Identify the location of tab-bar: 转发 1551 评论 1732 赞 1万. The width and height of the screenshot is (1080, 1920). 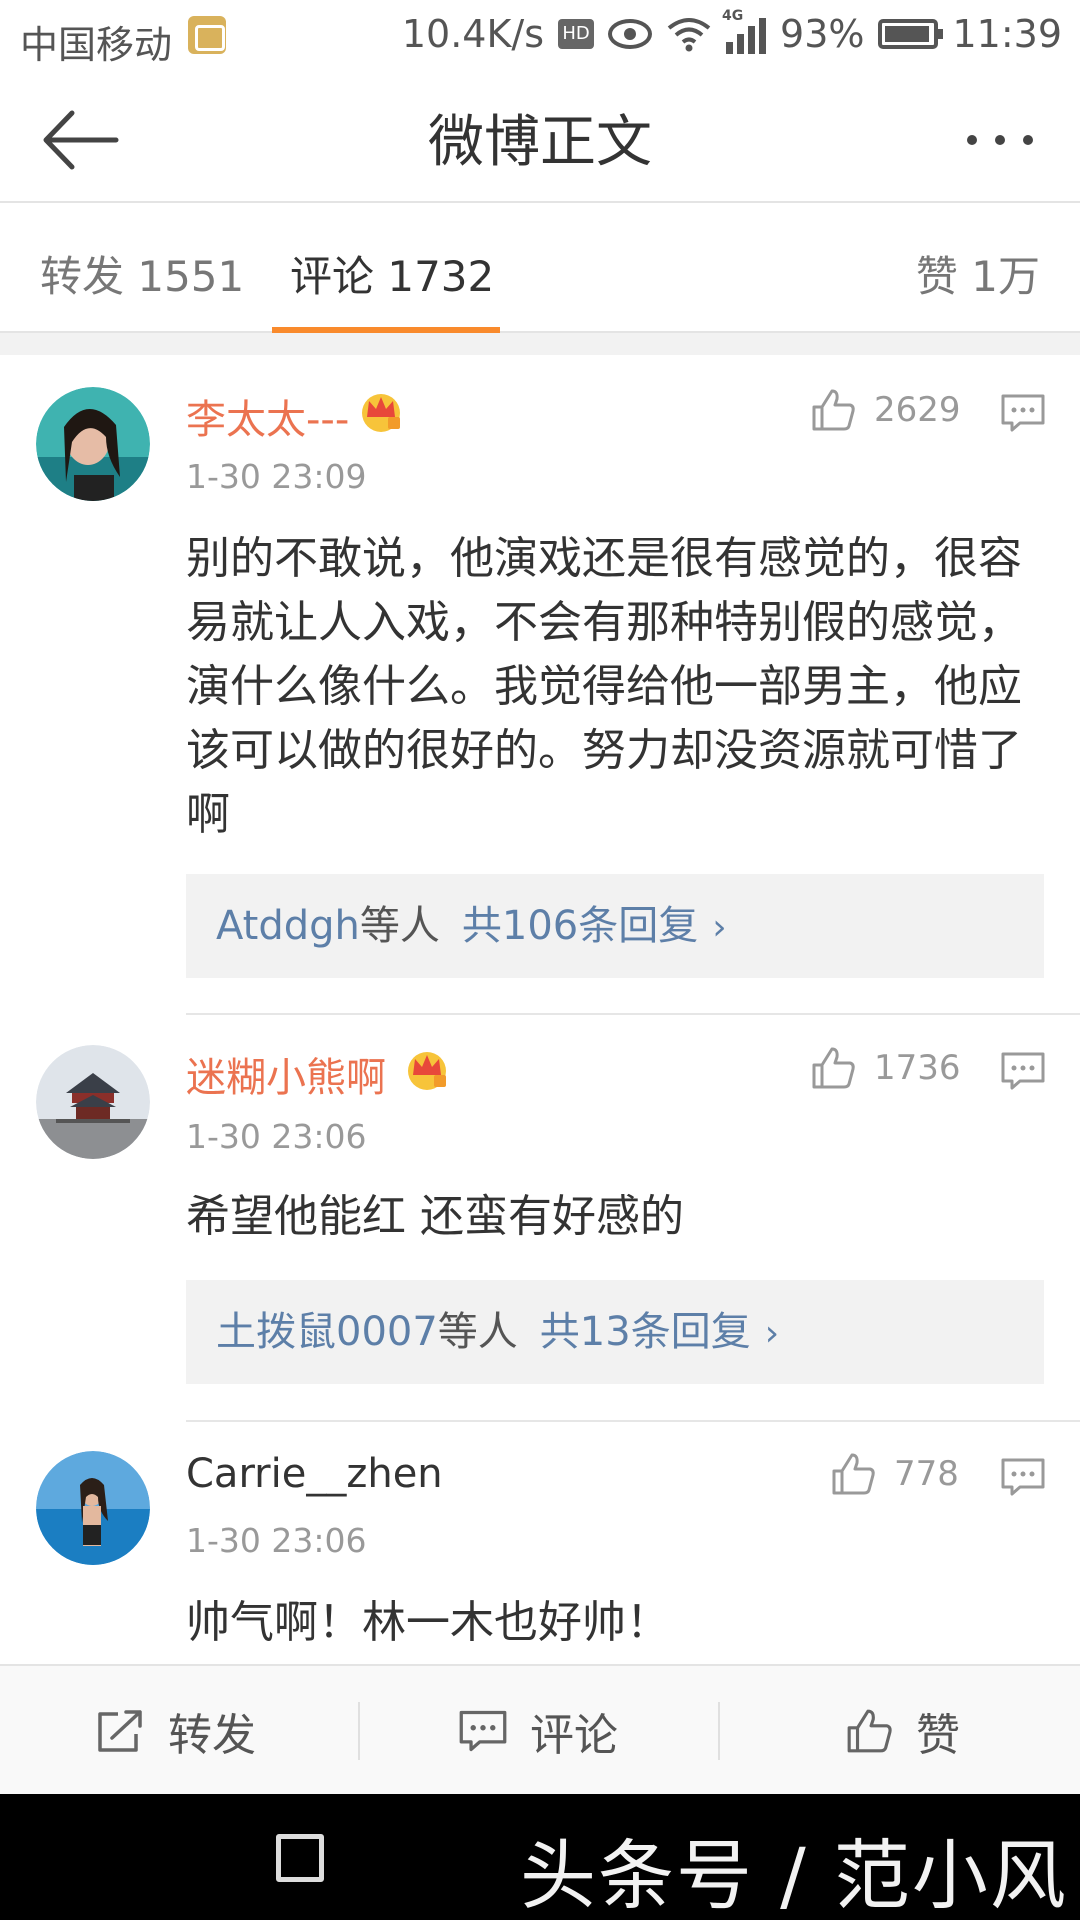
(540, 268).